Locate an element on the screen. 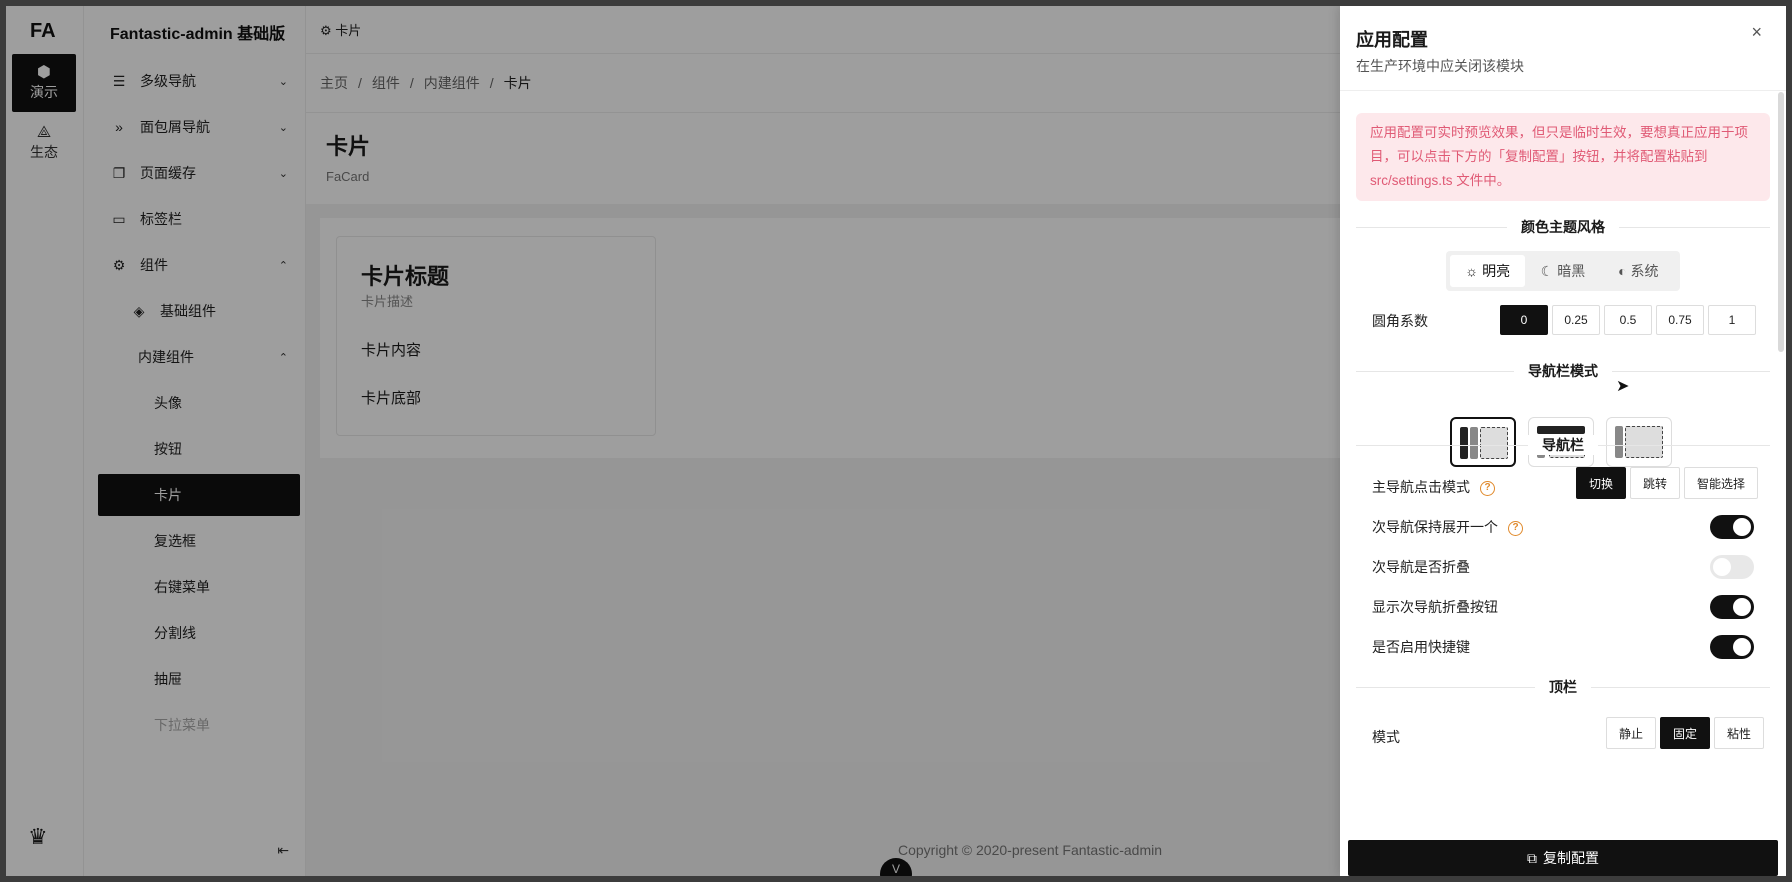 The width and height of the screenshot is (1792, 882). copy-config-button: ⧉ 复制配置 is located at coordinates (1563, 858).